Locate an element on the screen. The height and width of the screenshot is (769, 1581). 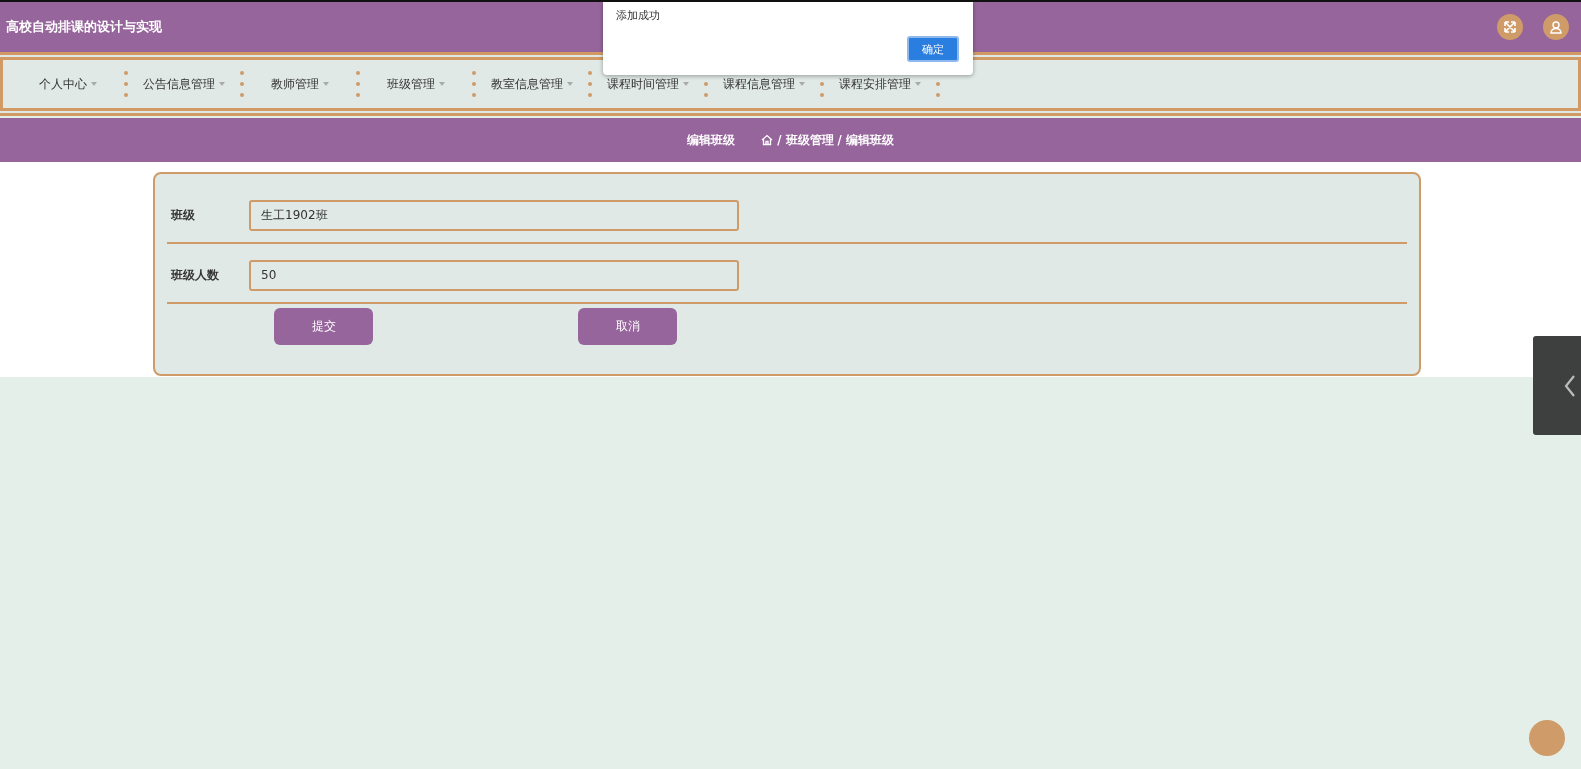
input-field: 50 is located at coordinates (494, 275).